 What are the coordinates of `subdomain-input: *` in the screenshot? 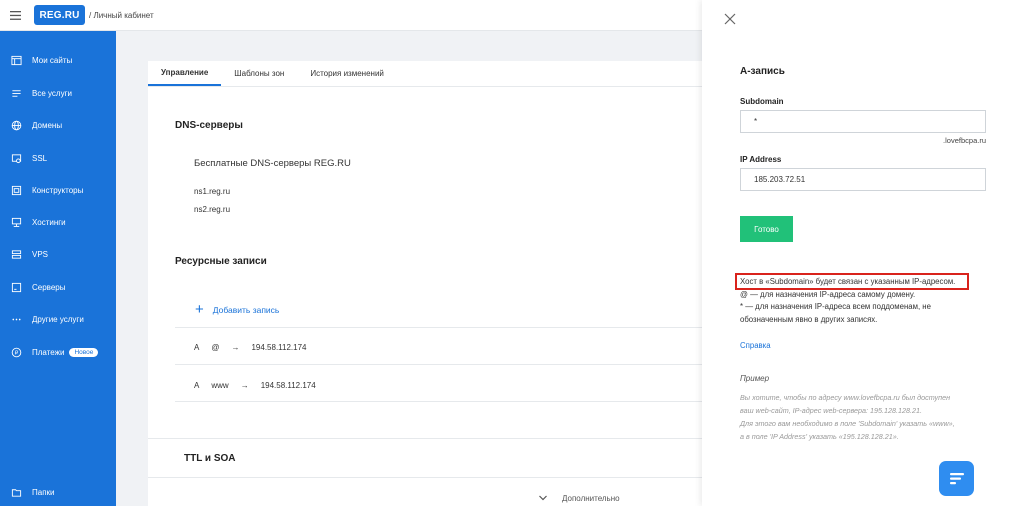 It's located at (863, 121).